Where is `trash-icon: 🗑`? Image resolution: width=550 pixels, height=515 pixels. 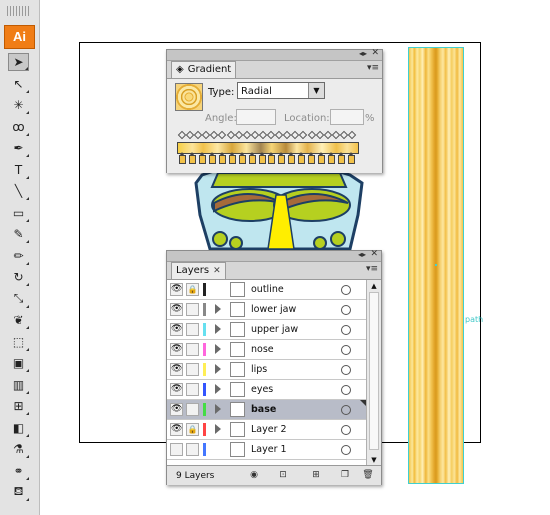
trash-icon: 🗑 is located at coordinates (368, 475).